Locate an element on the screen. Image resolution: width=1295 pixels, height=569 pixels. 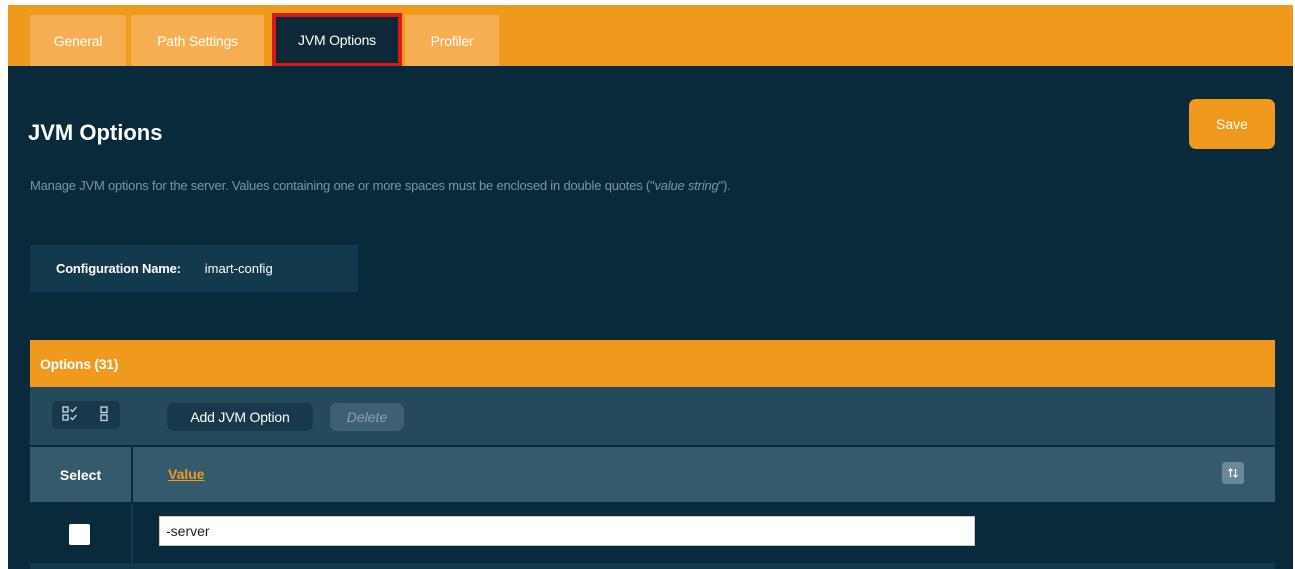
options-header: Options (31) is located at coordinates (652, 363).